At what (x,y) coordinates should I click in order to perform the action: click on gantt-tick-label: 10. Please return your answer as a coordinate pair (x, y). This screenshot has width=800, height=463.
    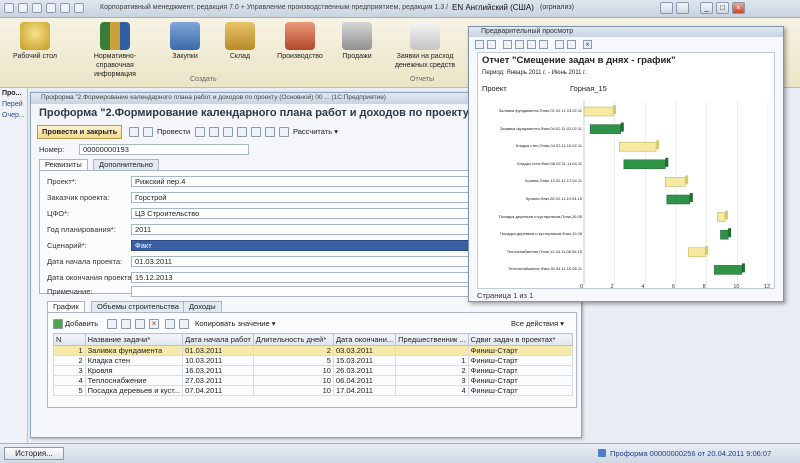
    Looking at the image, I should click on (736, 286).